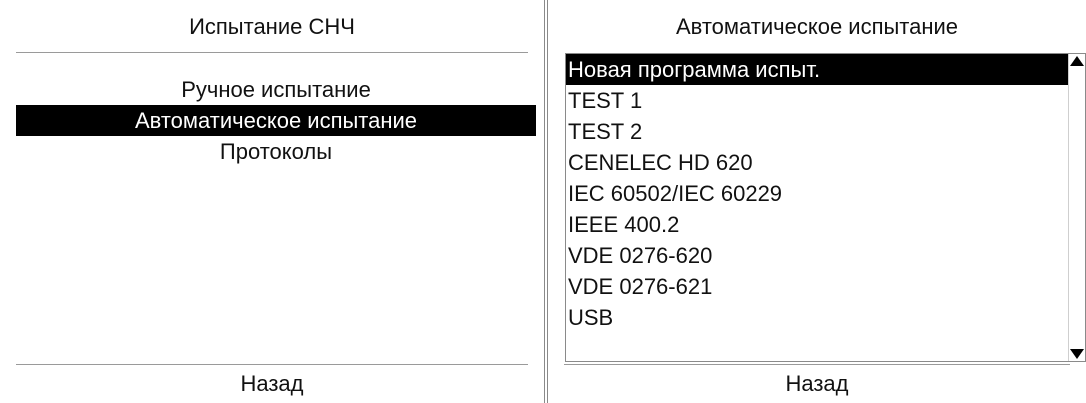 Image resolution: width=1086 pixels, height=403 pixels. I want to click on list-item-vde-0276-621: VDE 0276-621, so click(817, 286).